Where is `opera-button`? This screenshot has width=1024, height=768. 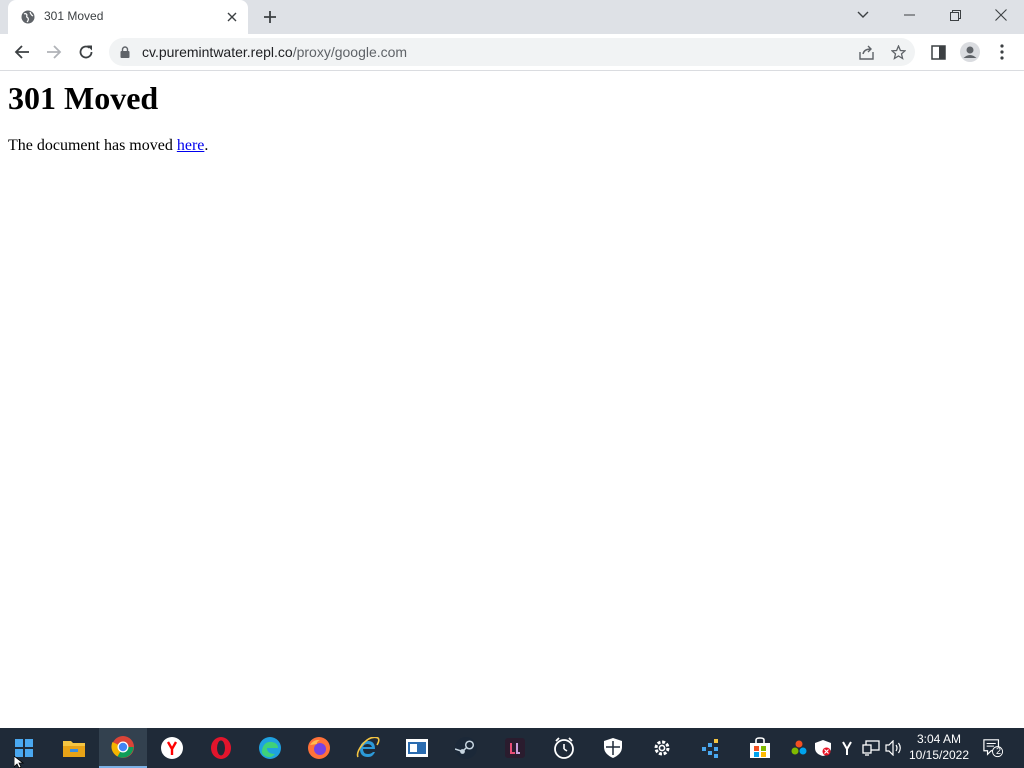
opera-button is located at coordinates (221, 748).